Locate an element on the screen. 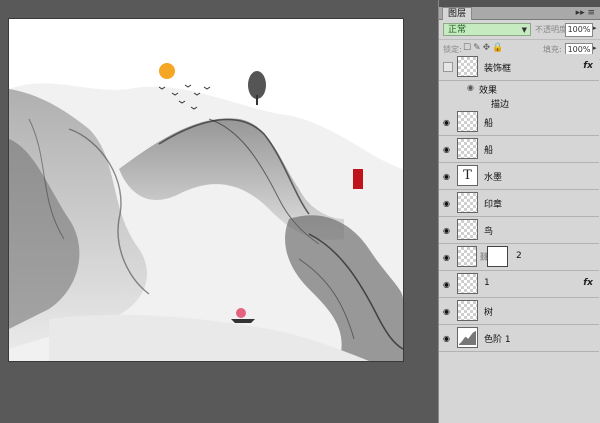  layer-name: 鸟 is located at coordinates (488, 230).